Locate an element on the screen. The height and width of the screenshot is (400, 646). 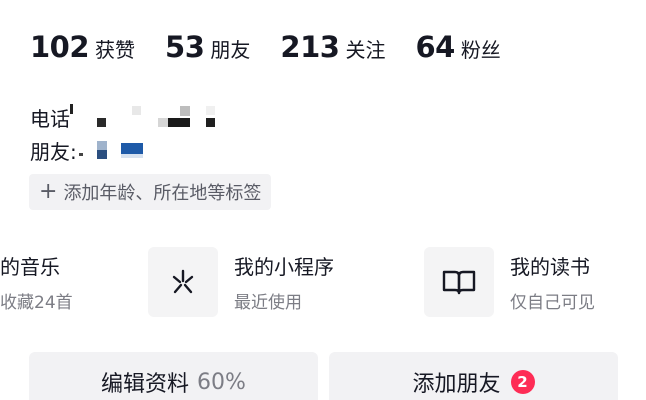
notification-badge: 2 is located at coordinates (522, 382).